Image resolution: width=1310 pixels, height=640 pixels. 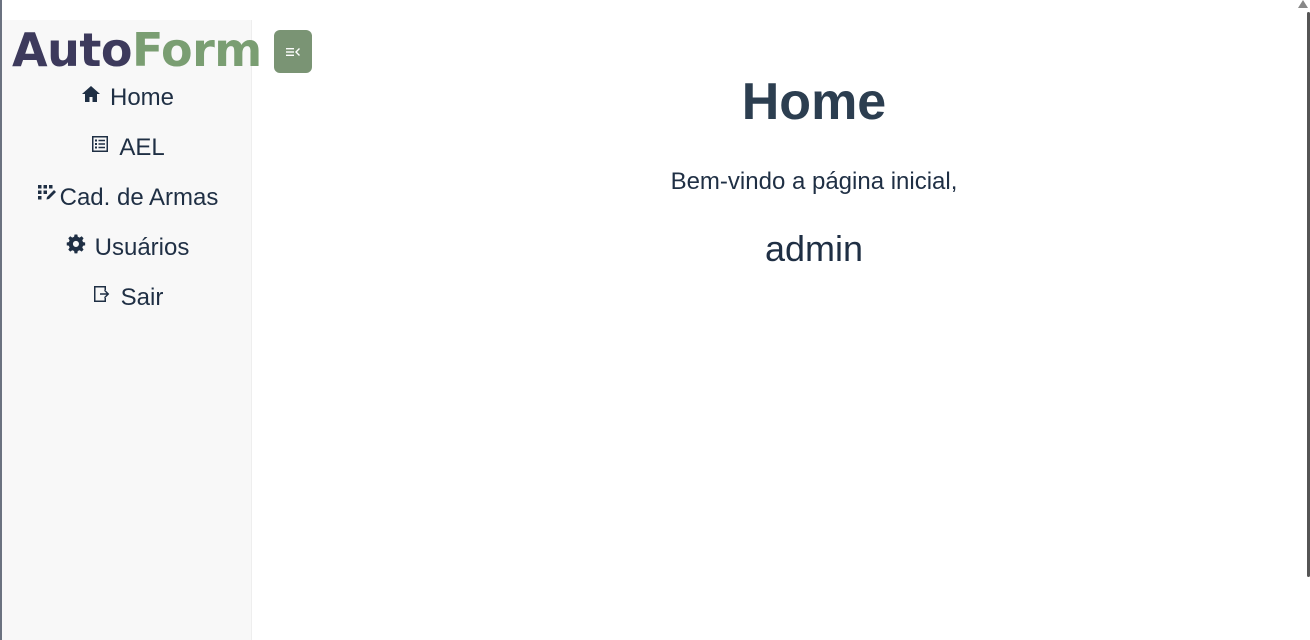 What do you see at coordinates (72, 50) in the screenshot?
I see `logo-part-auto: Auto` at bounding box center [72, 50].